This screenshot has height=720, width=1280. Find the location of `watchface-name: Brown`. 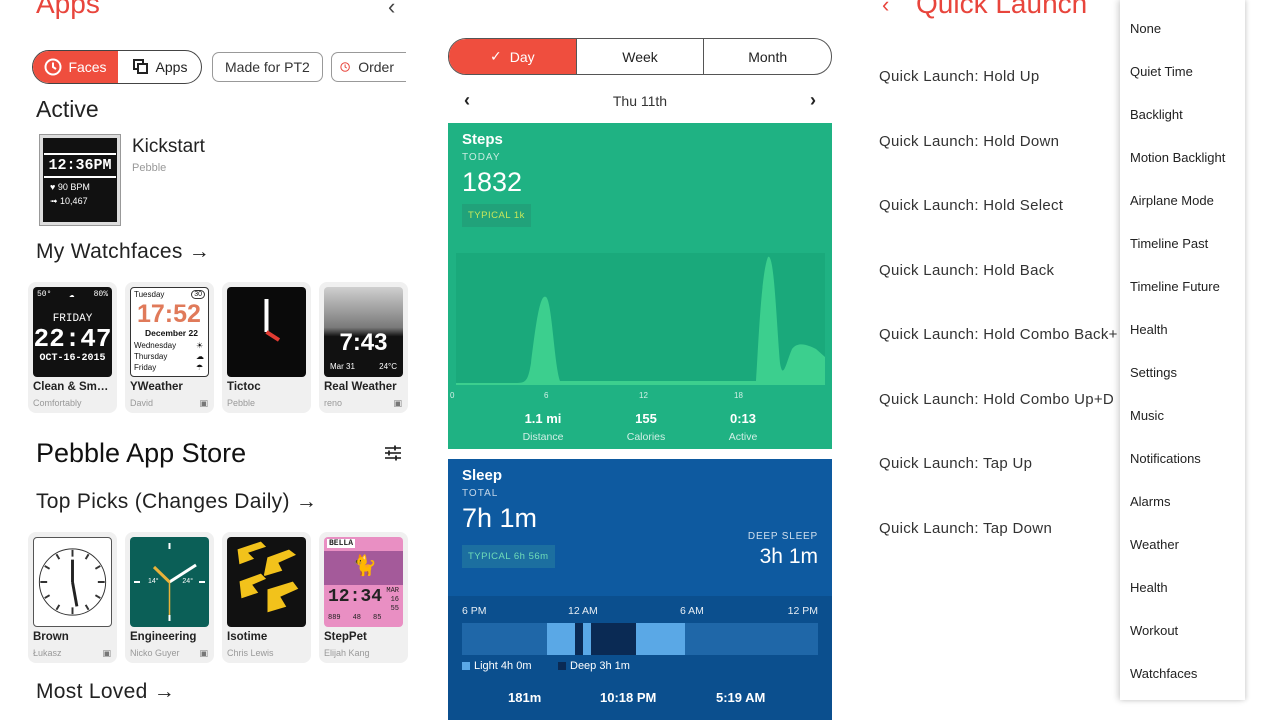

watchface-name: Brown is located at coordinates (51, 637).